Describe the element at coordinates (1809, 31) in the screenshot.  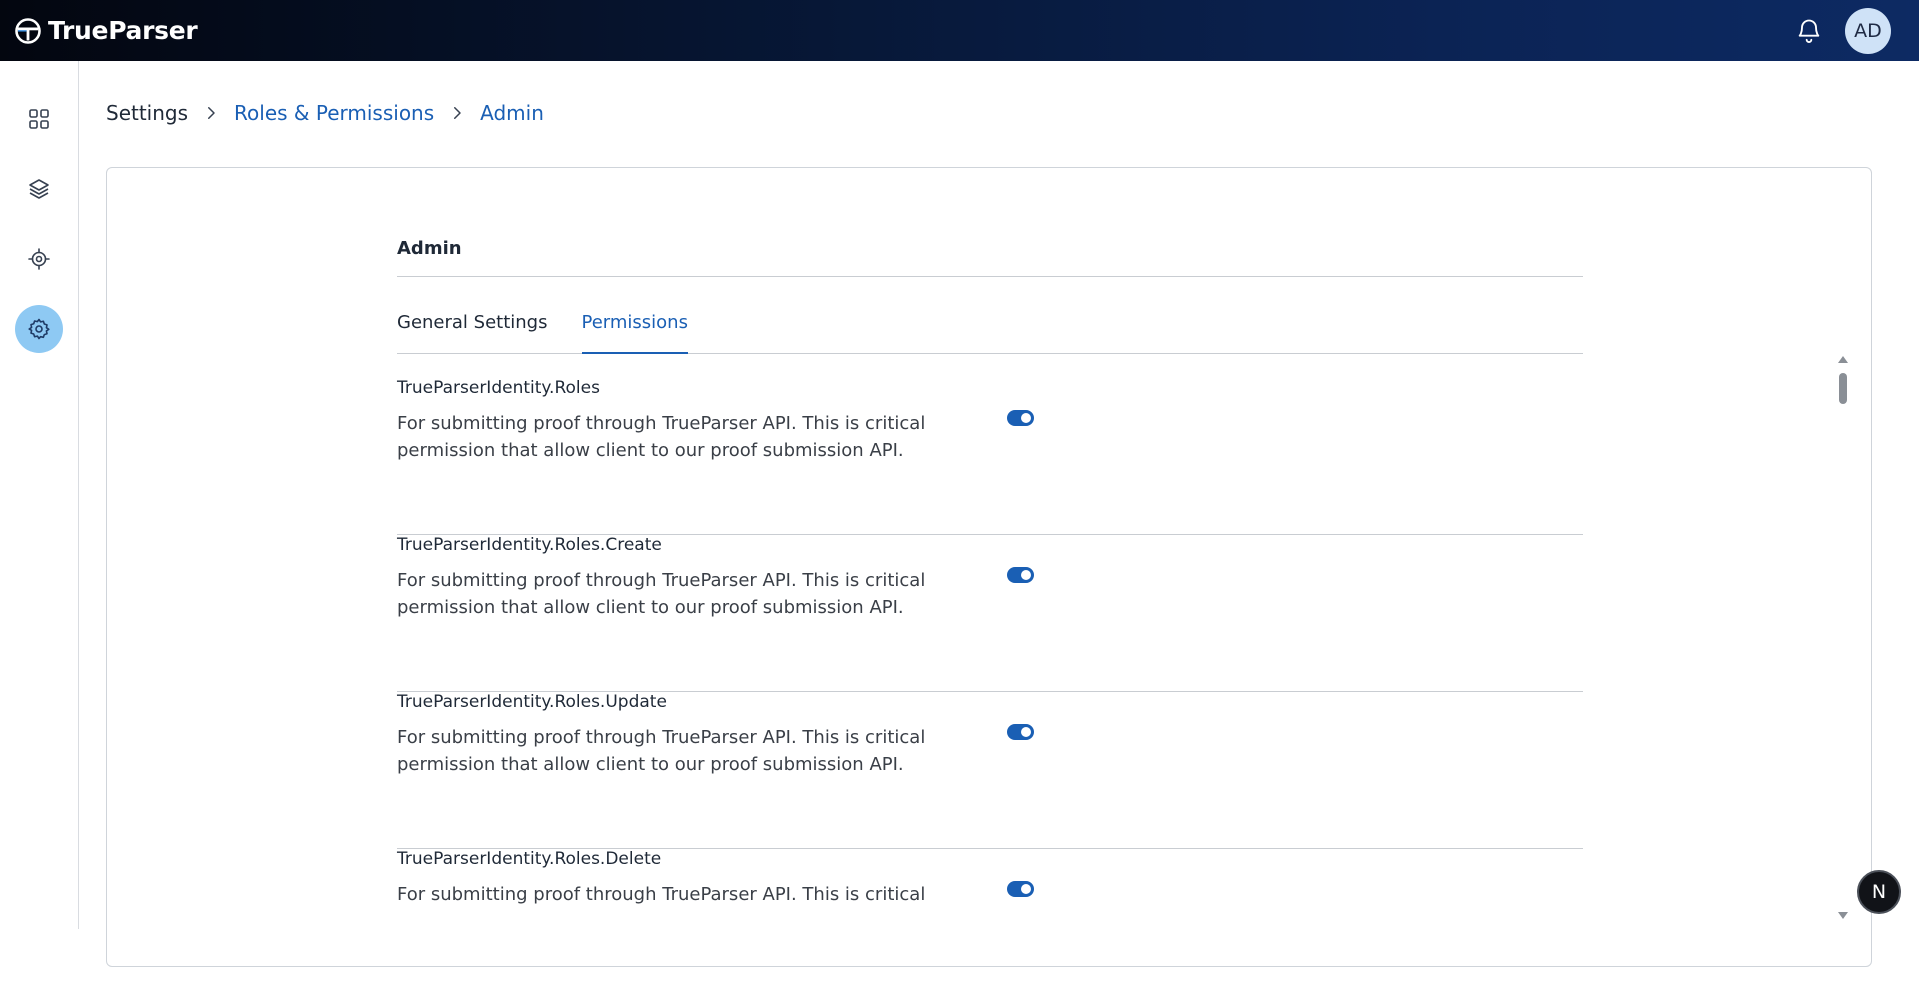
I see `bell-icon` at that location.